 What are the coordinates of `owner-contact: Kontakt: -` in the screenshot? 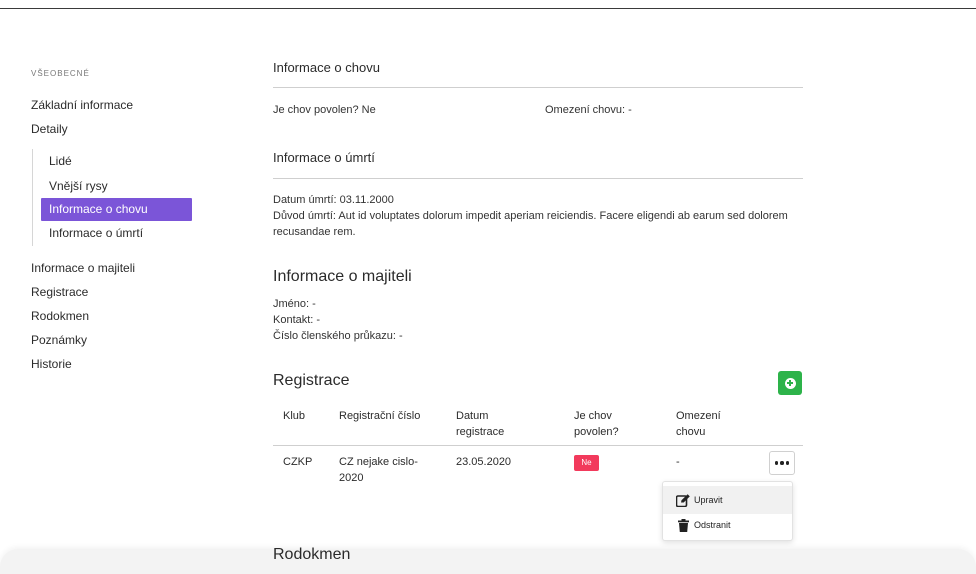 It's located at (297, 320).